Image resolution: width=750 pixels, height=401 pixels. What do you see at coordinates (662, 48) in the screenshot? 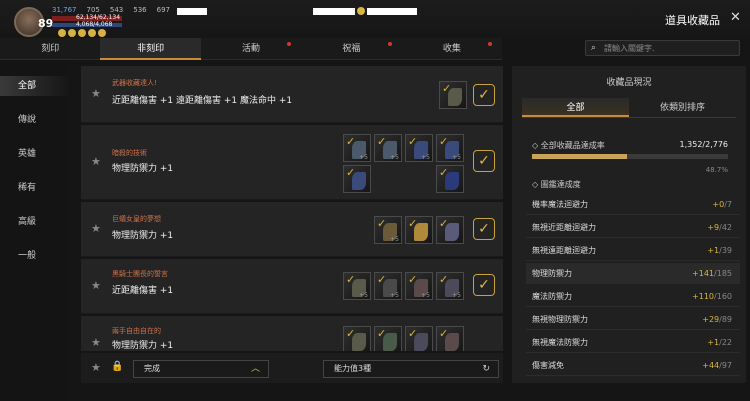
I see `search-input: ⌕ 請輸入關鍵字.` at bounding box center [662, 48].